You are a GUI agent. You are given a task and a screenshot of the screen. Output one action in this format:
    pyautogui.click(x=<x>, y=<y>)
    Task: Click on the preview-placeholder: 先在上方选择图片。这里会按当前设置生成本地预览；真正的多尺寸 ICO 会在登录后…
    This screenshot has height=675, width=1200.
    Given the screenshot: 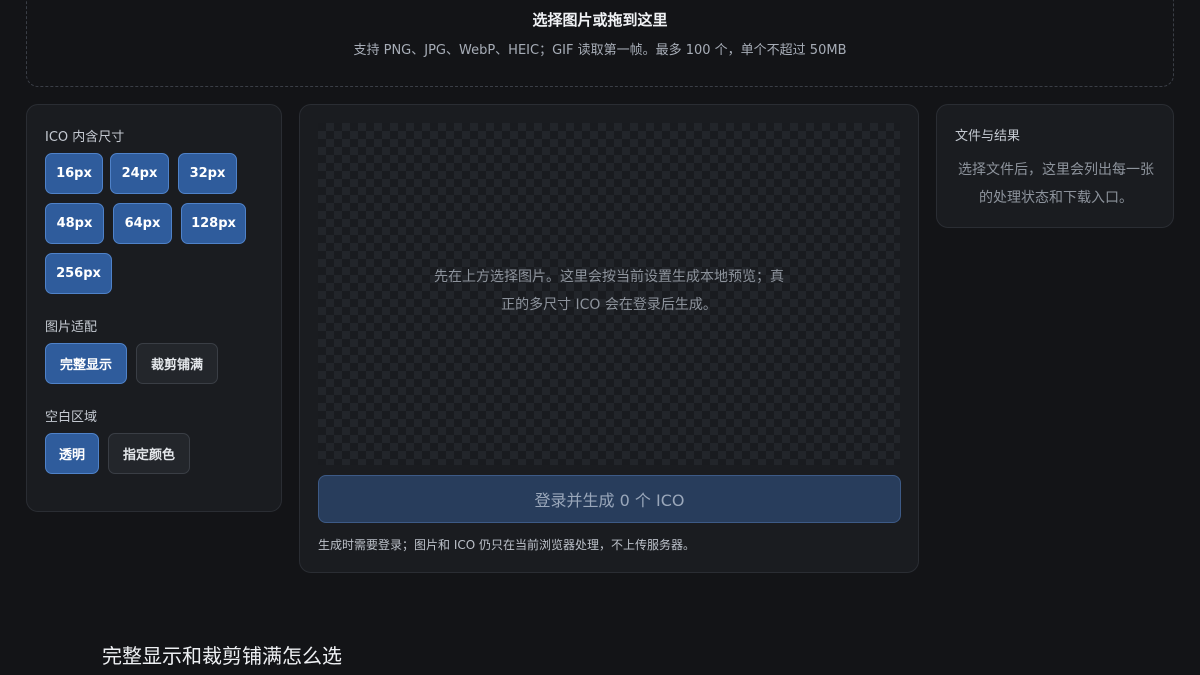 What is the action you would take?
    pyautogui.click(x=609, y=291)
    